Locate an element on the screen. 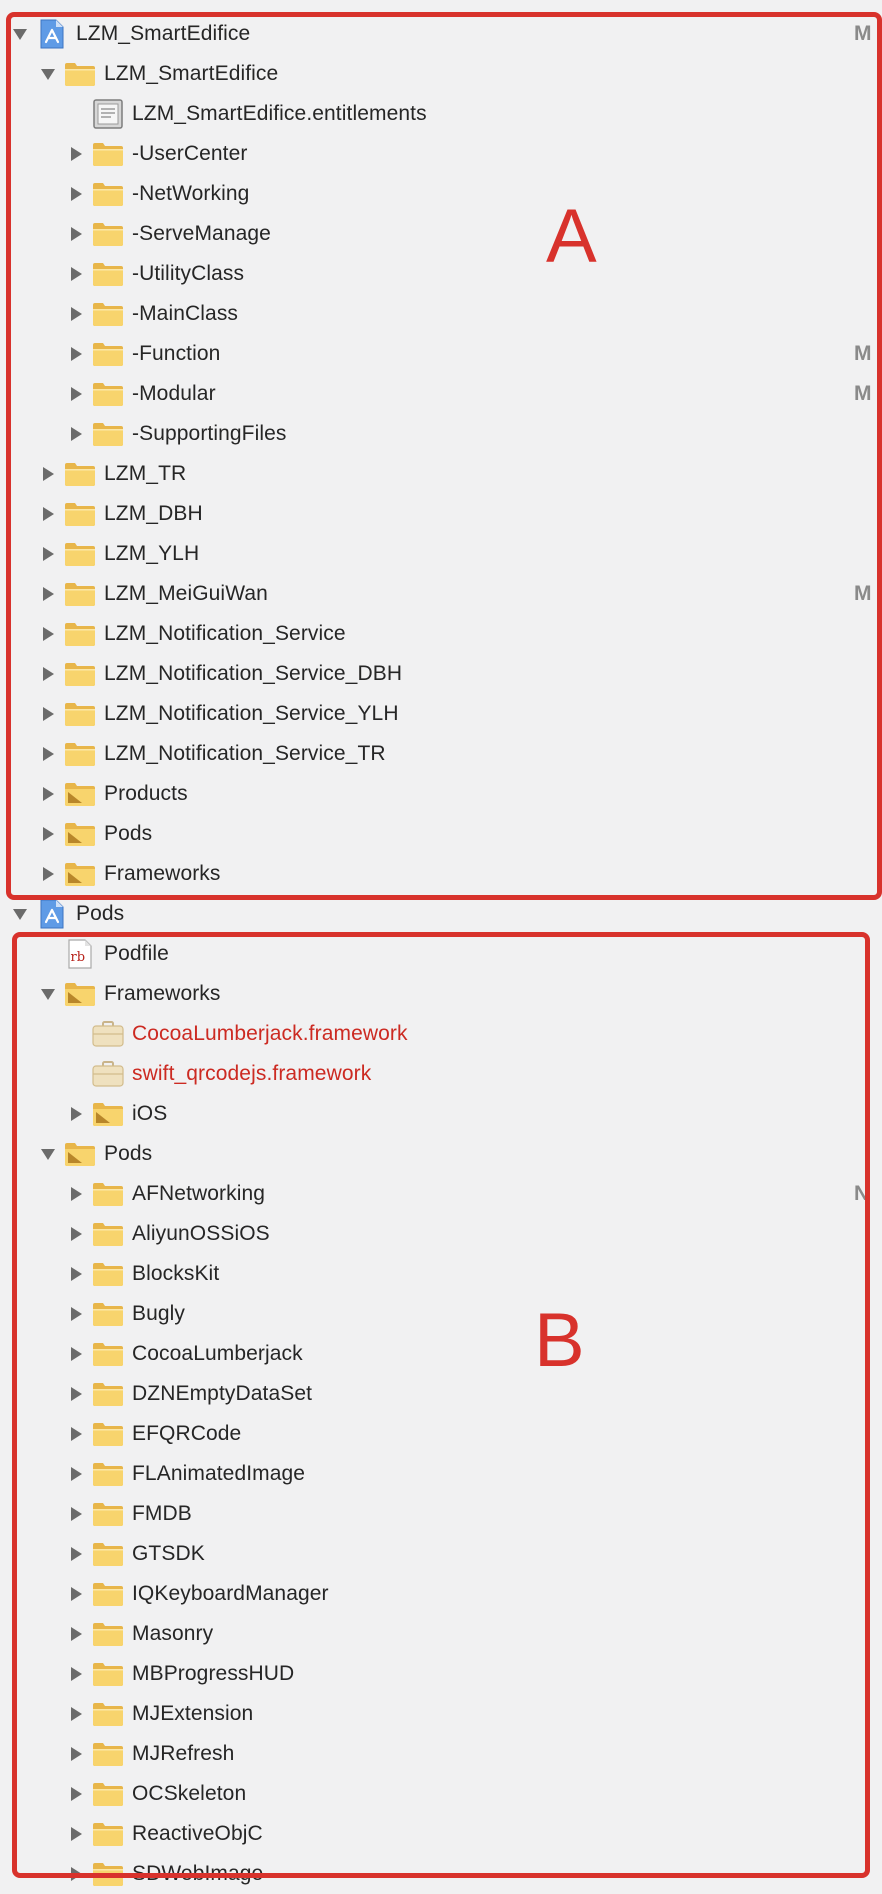 Image resolution: width=882 pixels, height=1894 pixels. annotation-letter-b: B is located at coordinates (559, 1340).